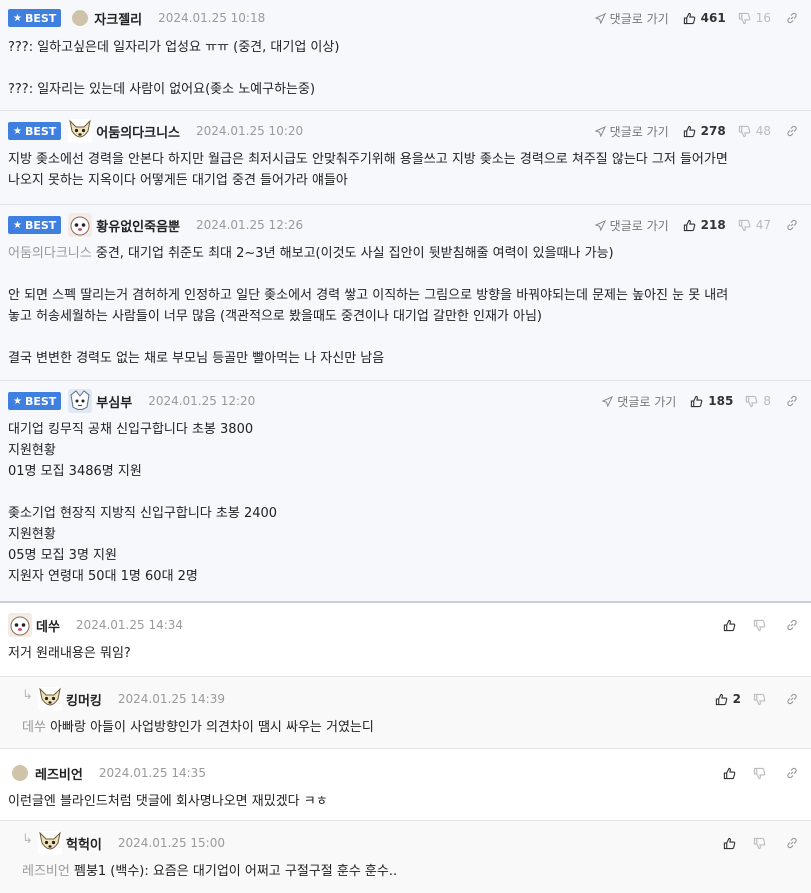 The height and width of the screenshot is (893, 811). What do you see at coordinates (75, 471) in the screenshot?
I see `comment-line: 01명 모집 3486명 지원` at bounding box center [75, 471].